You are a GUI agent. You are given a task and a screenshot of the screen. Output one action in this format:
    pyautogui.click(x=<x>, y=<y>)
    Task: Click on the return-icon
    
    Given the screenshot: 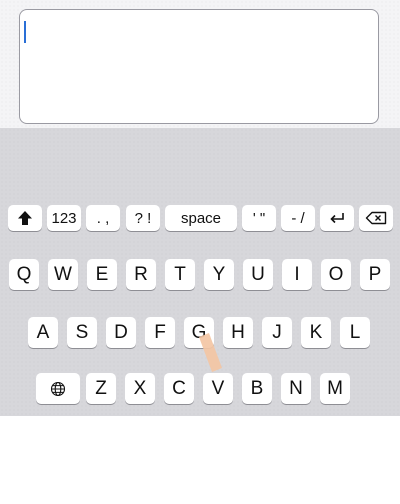 What is the action you would take?
    pyautogui.click(x=337, y=218)
    